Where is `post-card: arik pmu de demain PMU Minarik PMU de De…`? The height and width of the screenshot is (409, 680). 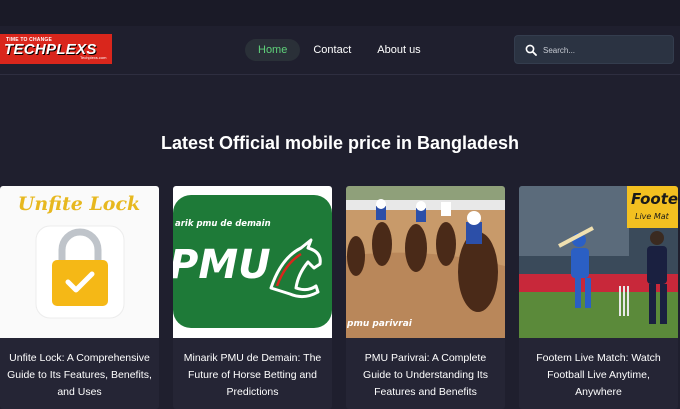
post-card: arik pmu de demain PMU Minarik PMU de De… is located at coordinates (252, 297).